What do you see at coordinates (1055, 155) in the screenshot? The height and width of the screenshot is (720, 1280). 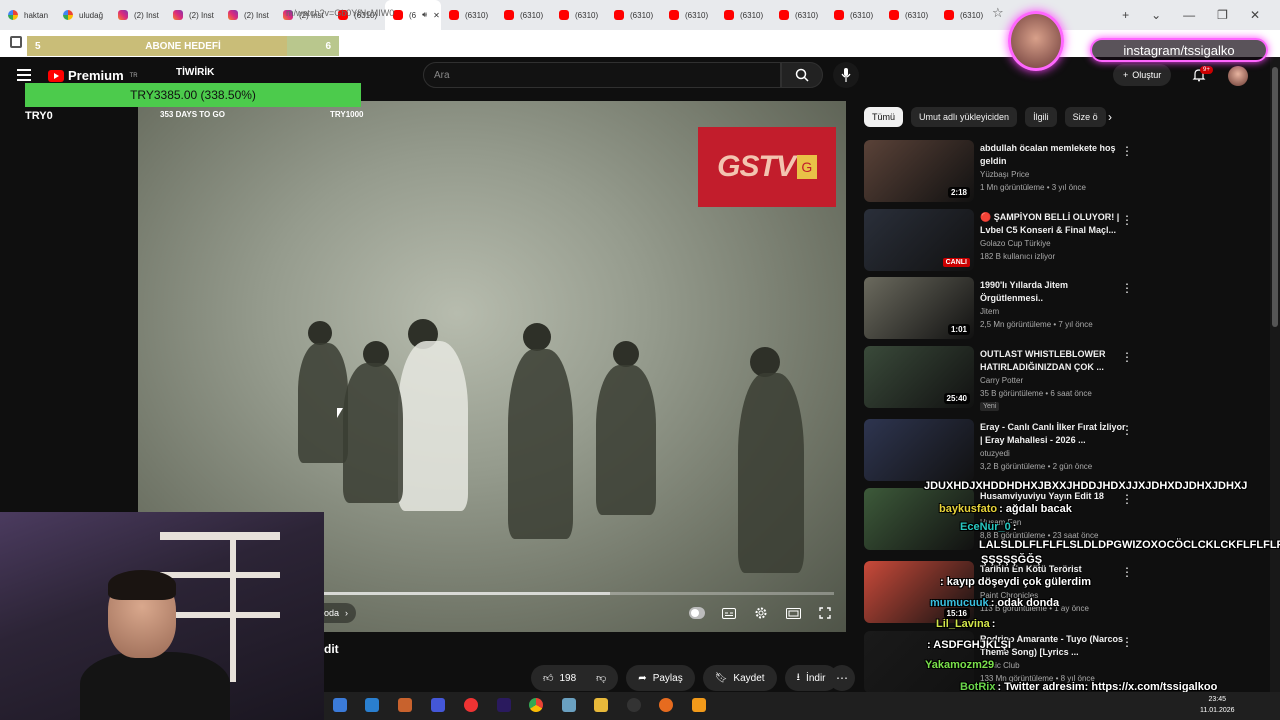 I see `video-title: abdullah öcalan memlekete hoş geldin` at bounding box center [1055, 155].